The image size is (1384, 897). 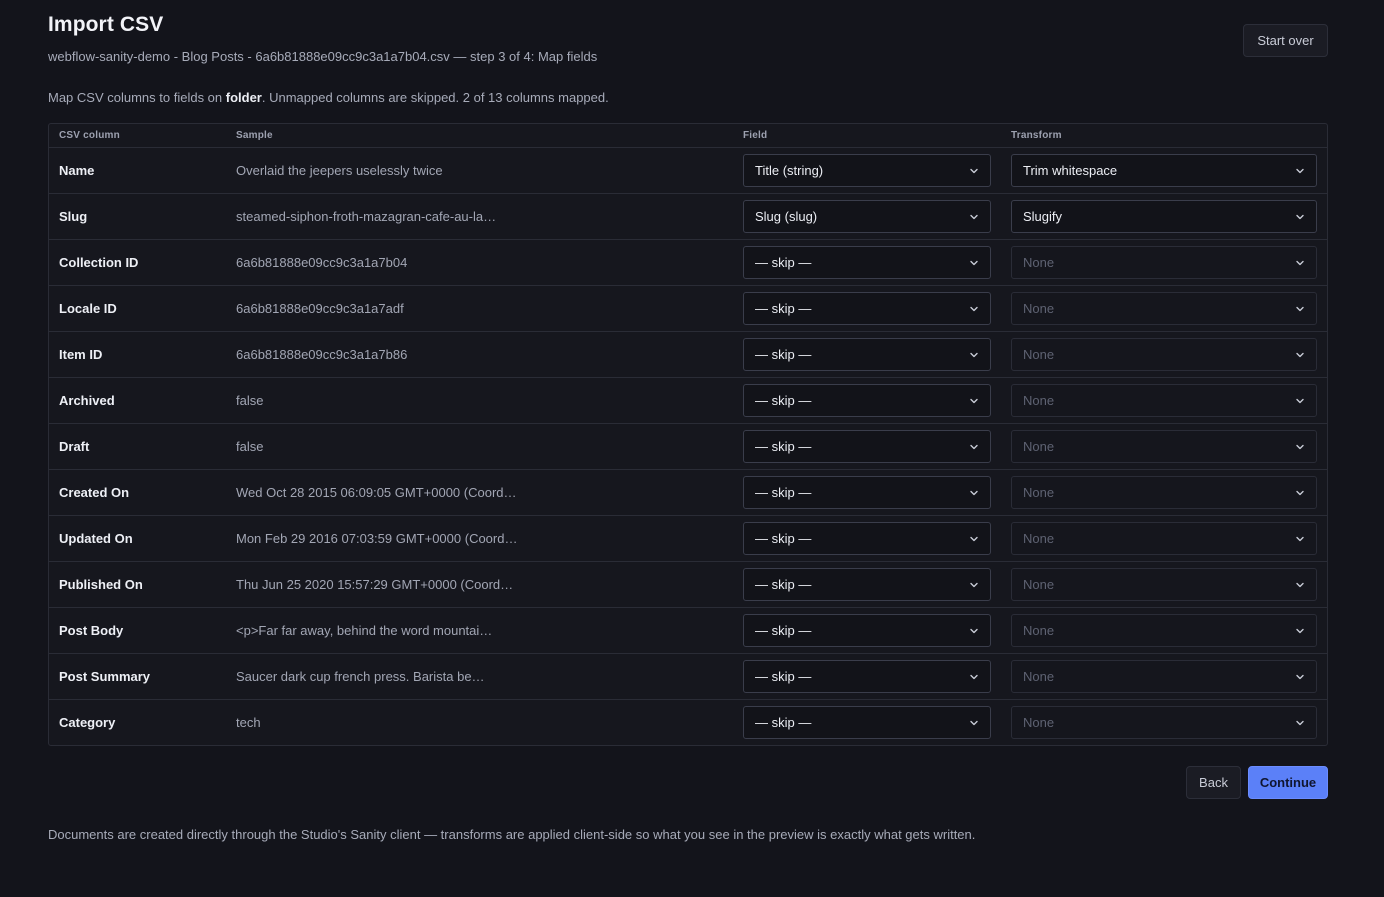 What do you see at coordinates (688, 401) in the screenshot?
I see `table-row: Archived false — skip — None` at bounding box center [688, 401].